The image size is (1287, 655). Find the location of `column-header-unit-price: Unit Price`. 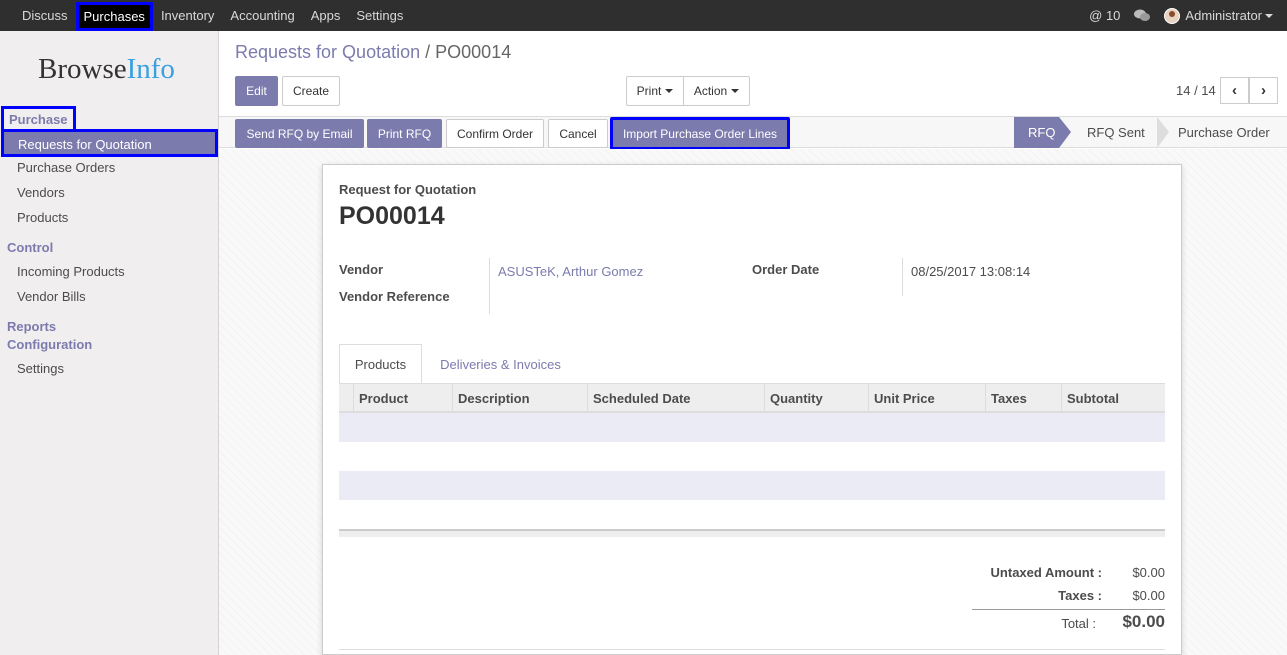

column-header-unit-price: Unit Price is located at coordinates (926, 398).